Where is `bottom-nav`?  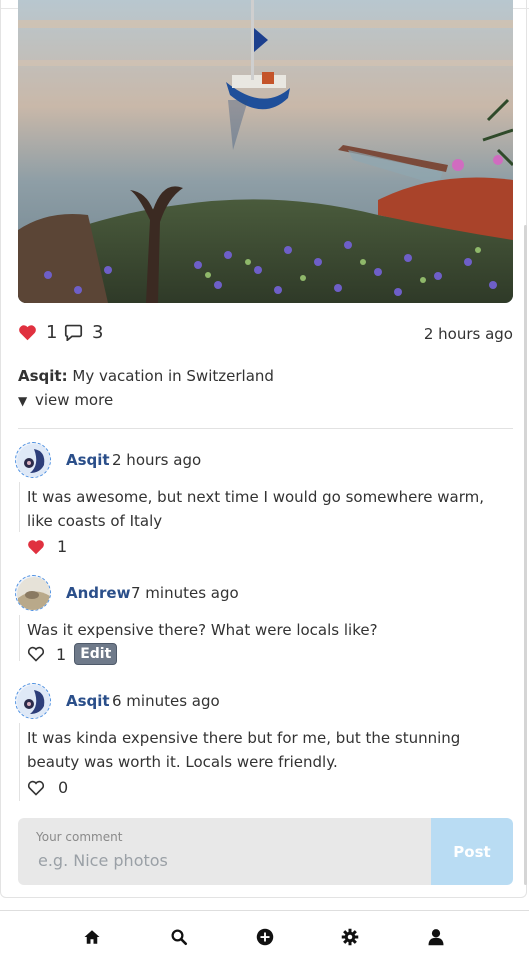 bottom-nav is located at coordinates (264, 936).